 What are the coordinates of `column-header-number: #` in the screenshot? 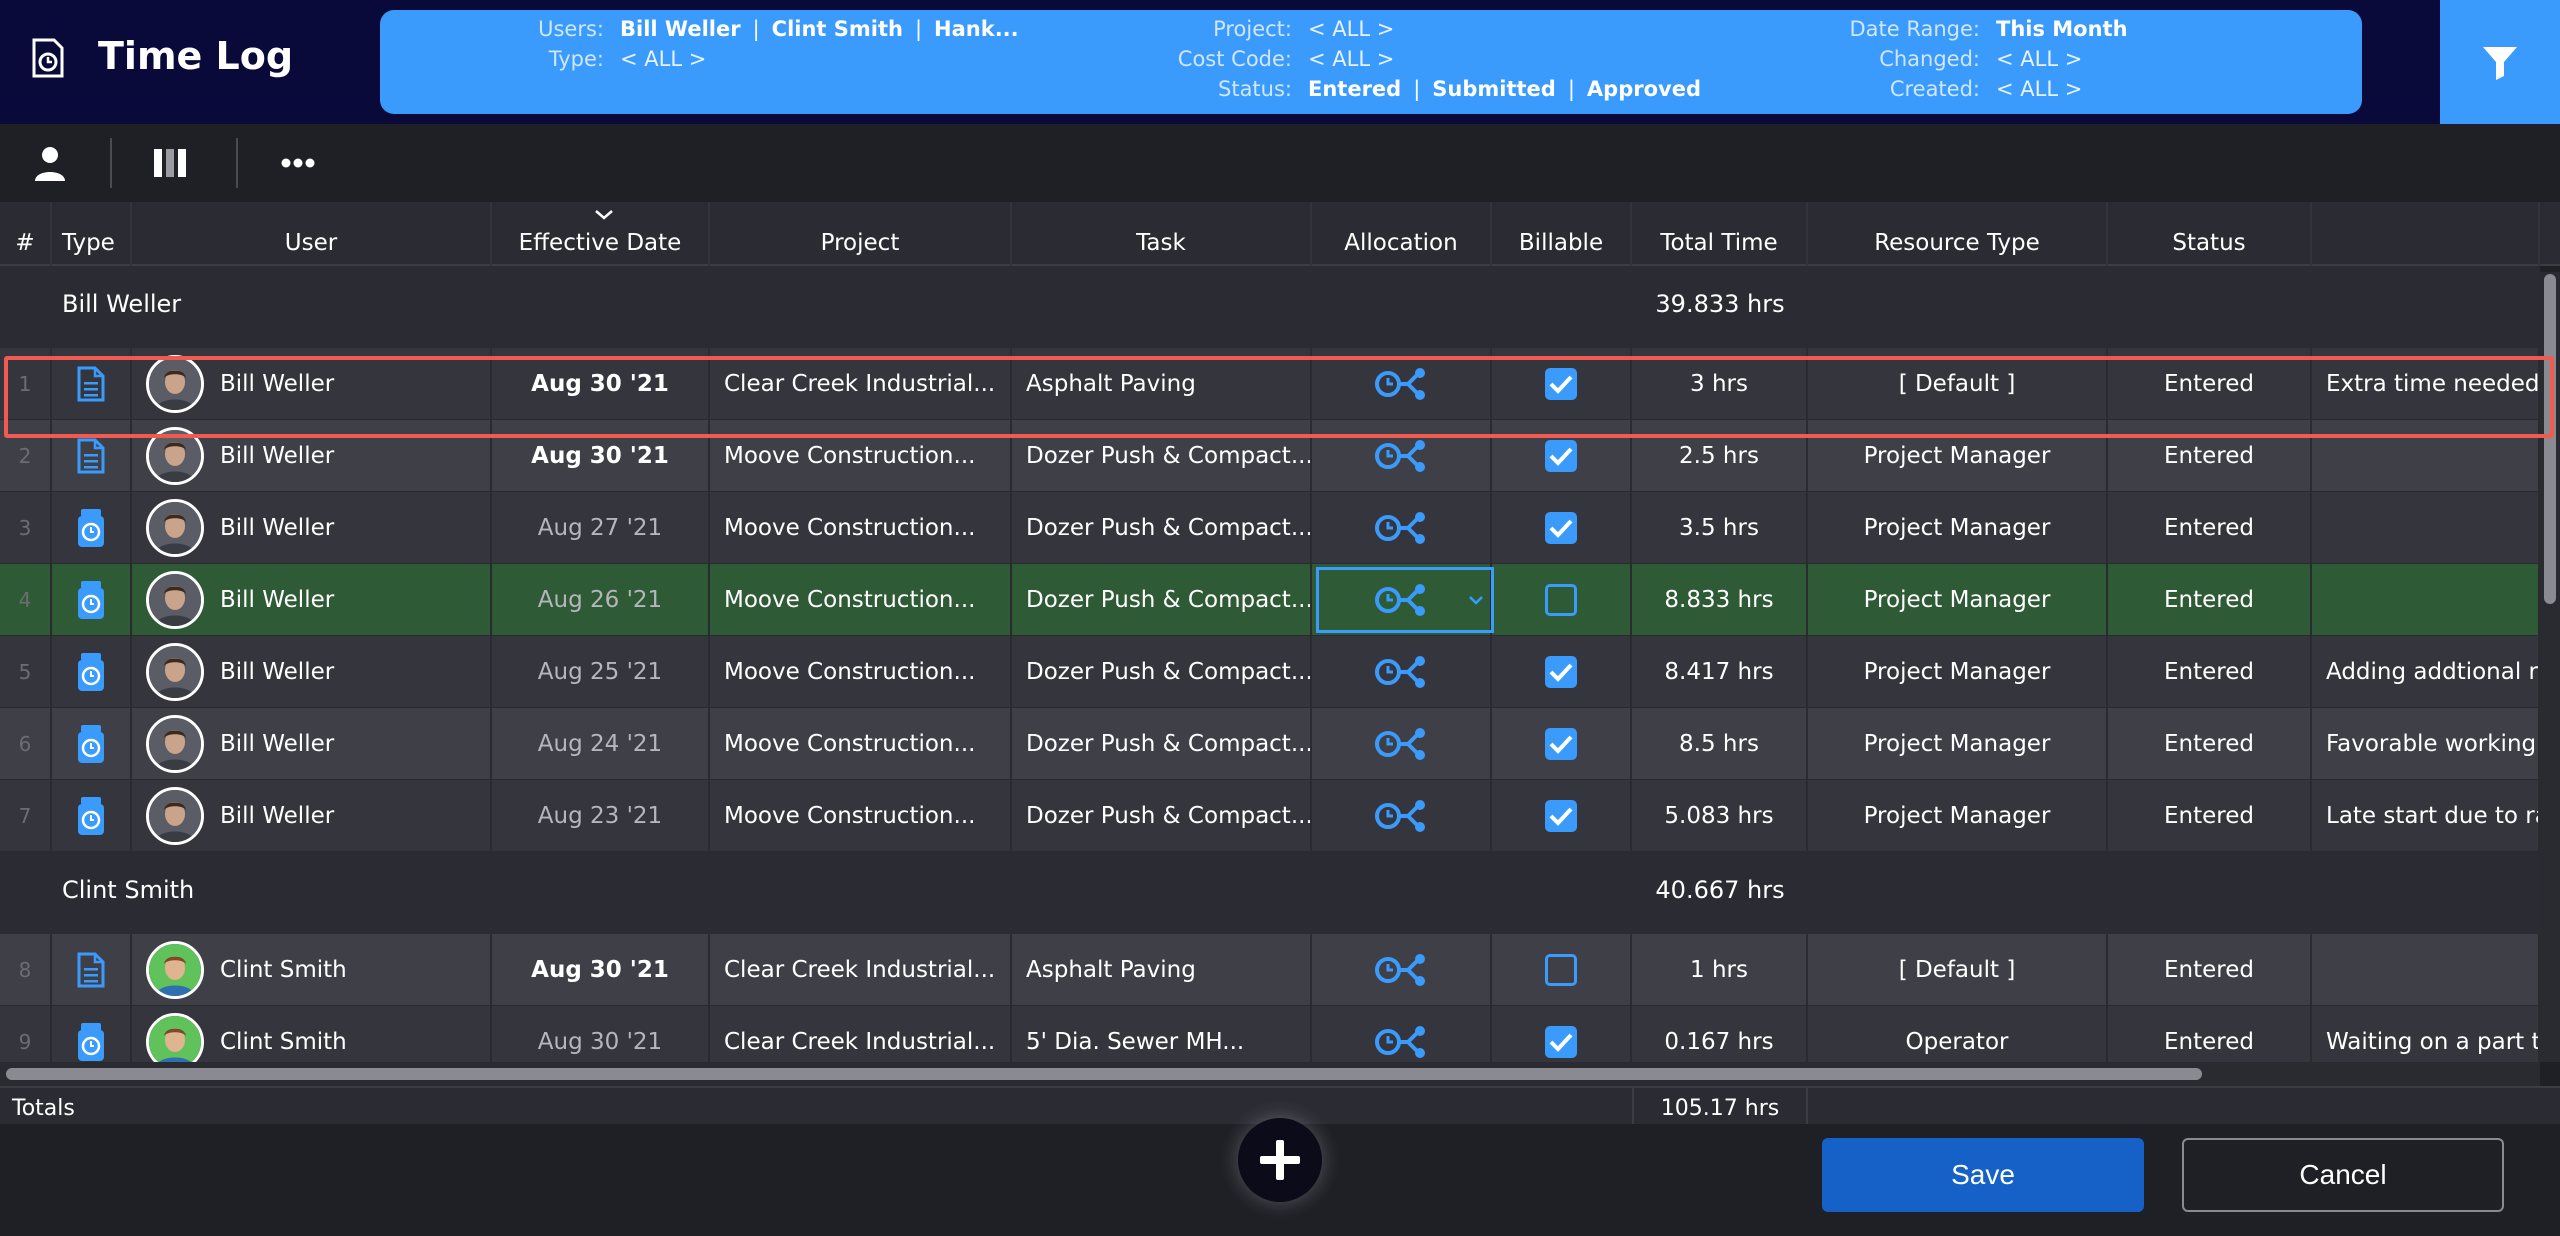 It's located at (26, 234).